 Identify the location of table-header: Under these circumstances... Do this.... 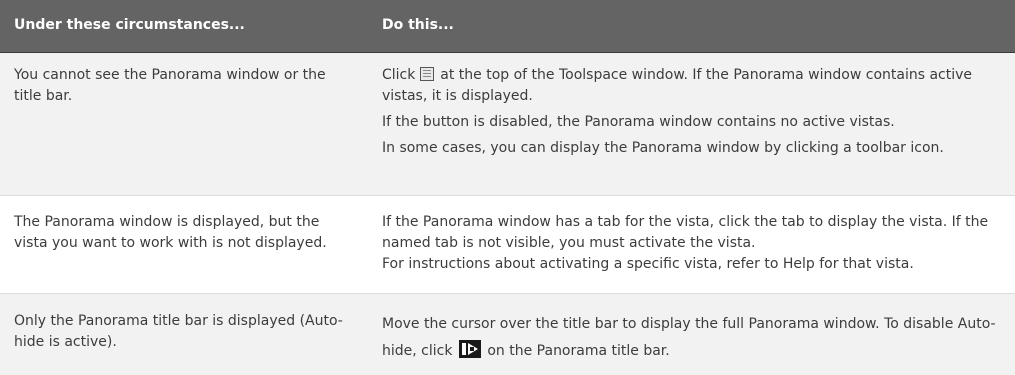
(507, 26).